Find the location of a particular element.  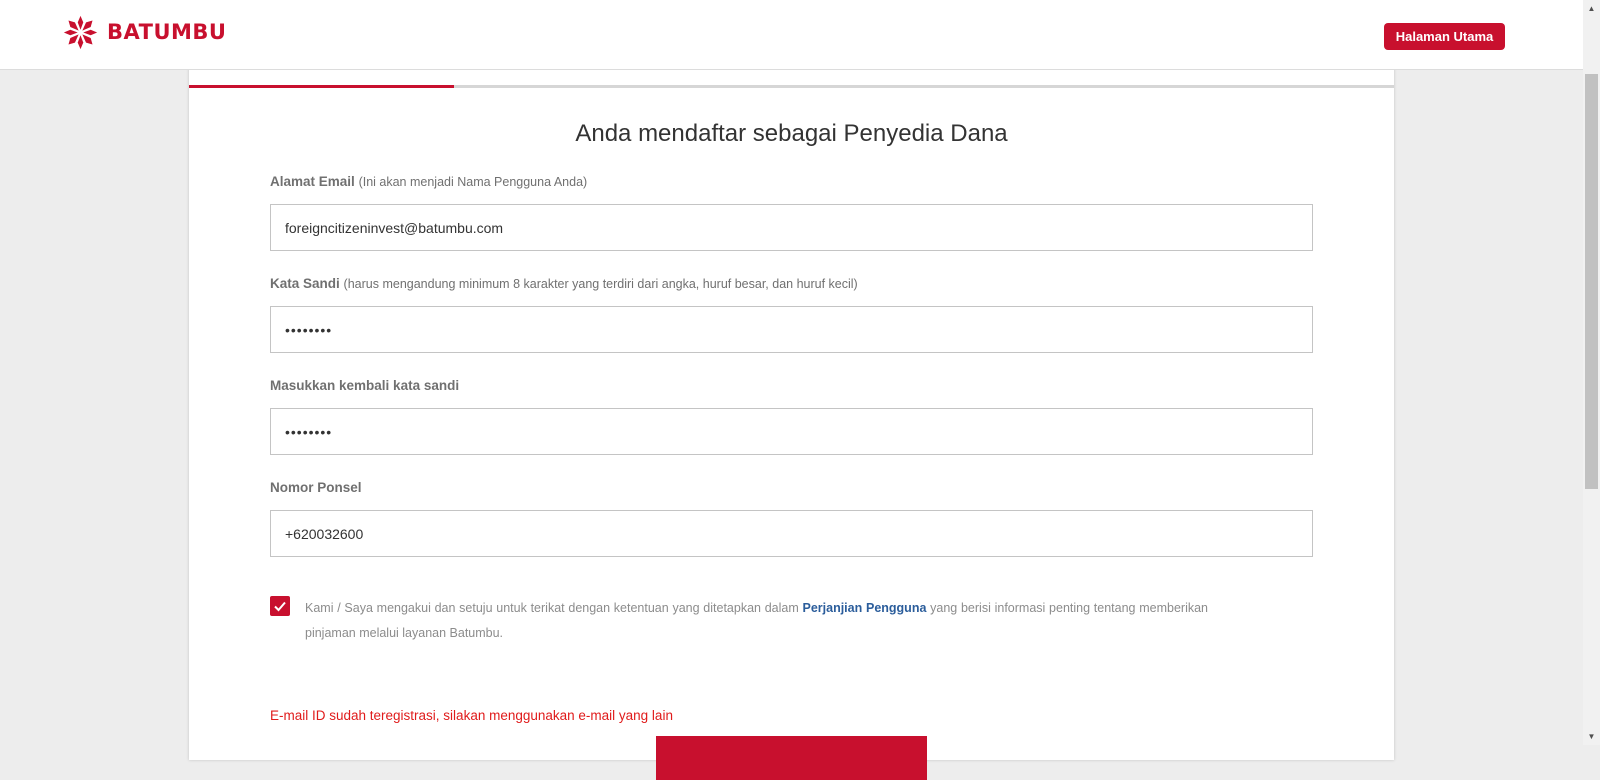

progress-bar is located at coordinates (791, 86).